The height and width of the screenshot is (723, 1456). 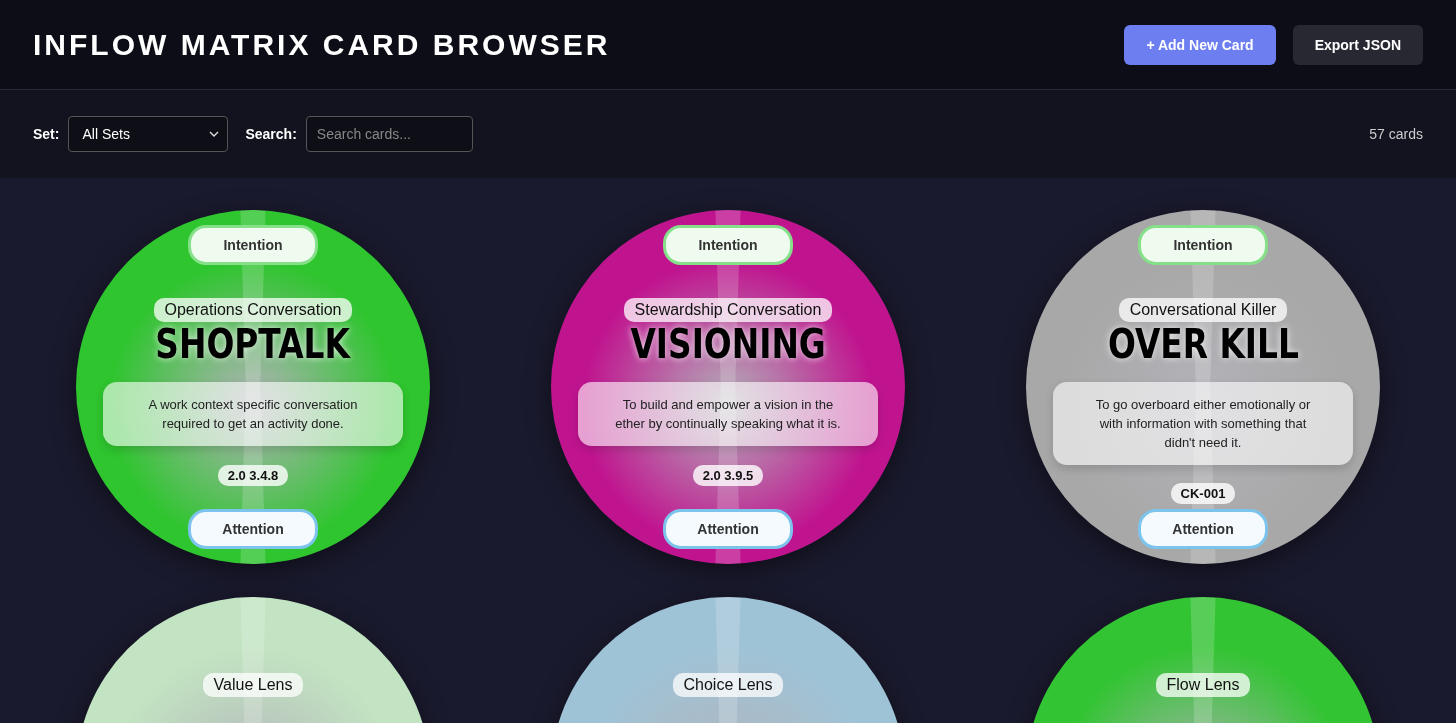 I want to click on card-code: 2.0 3.4.8, so click(x=253, y=475).